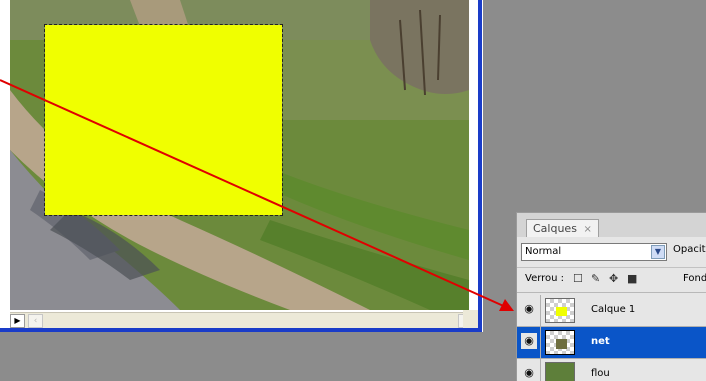 The width and height of the screenshot is (706, 381). I want to click on panel-tab-strip: Calques ×, so click(611, 225).